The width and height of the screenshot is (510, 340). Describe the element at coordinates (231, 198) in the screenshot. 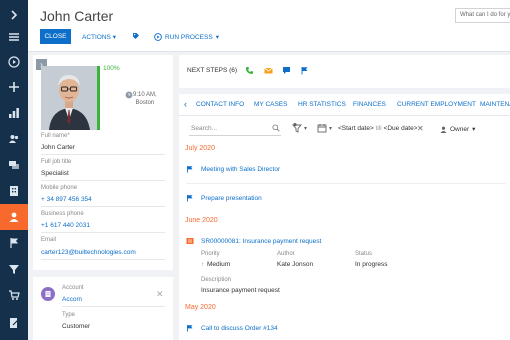

I see `activity-title: Prepare presentation` at that location.